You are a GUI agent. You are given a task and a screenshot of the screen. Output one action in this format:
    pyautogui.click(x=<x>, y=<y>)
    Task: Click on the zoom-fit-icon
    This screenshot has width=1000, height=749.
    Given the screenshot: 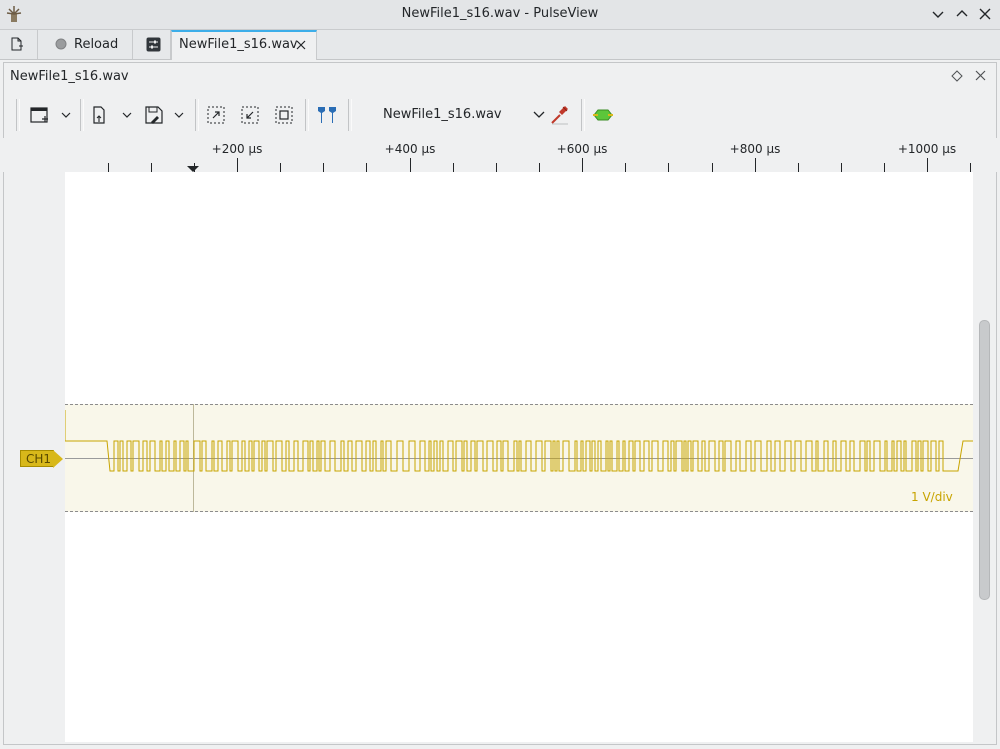 What is the action you would take?
    pyautogui.click(x=216, y=115)
    